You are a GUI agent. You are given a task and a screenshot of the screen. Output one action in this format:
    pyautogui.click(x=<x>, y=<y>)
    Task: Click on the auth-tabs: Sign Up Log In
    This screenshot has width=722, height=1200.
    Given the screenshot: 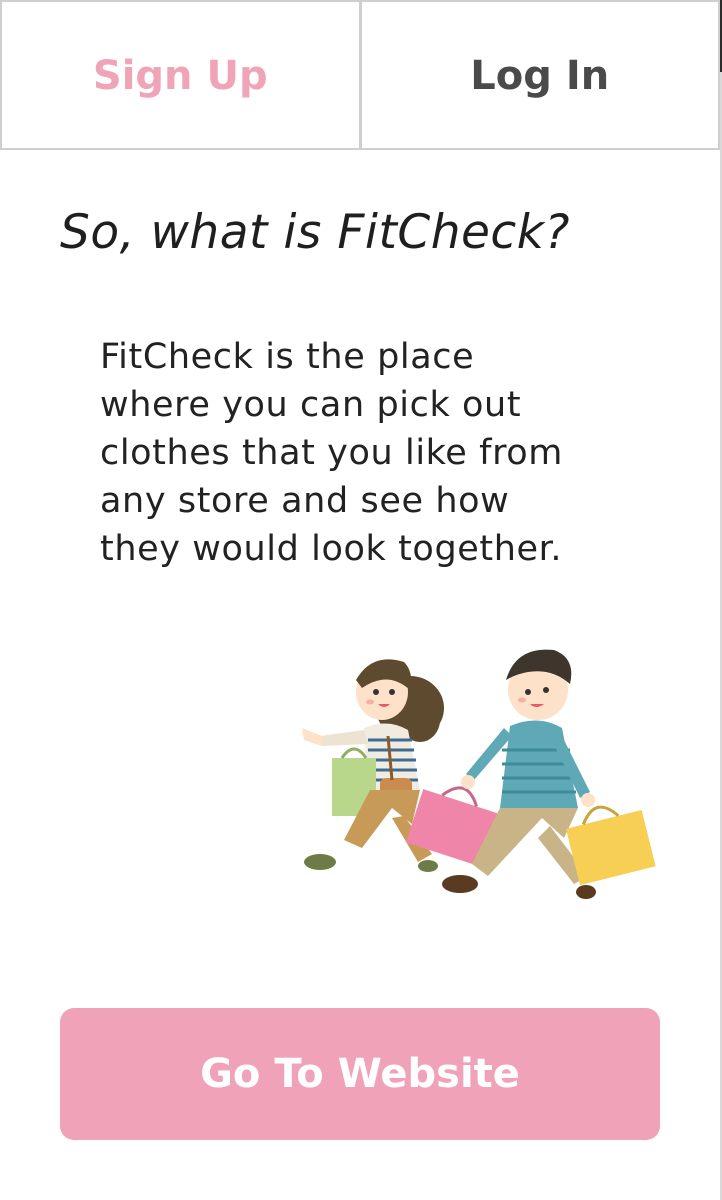 What is the action you would take?
    pyautogui.click(x=360, y=75)
    